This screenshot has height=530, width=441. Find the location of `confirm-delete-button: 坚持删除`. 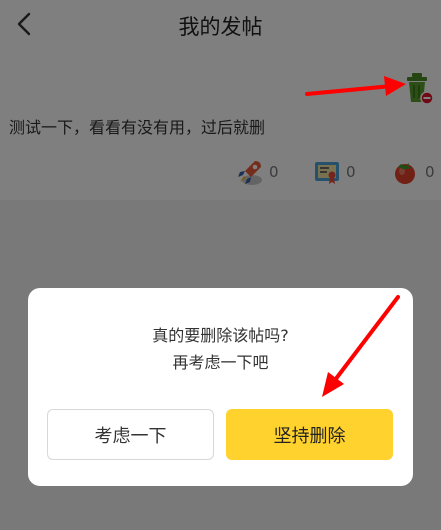

confirm-delete-button: 坚持删除 is located at coordinates (309, 434).